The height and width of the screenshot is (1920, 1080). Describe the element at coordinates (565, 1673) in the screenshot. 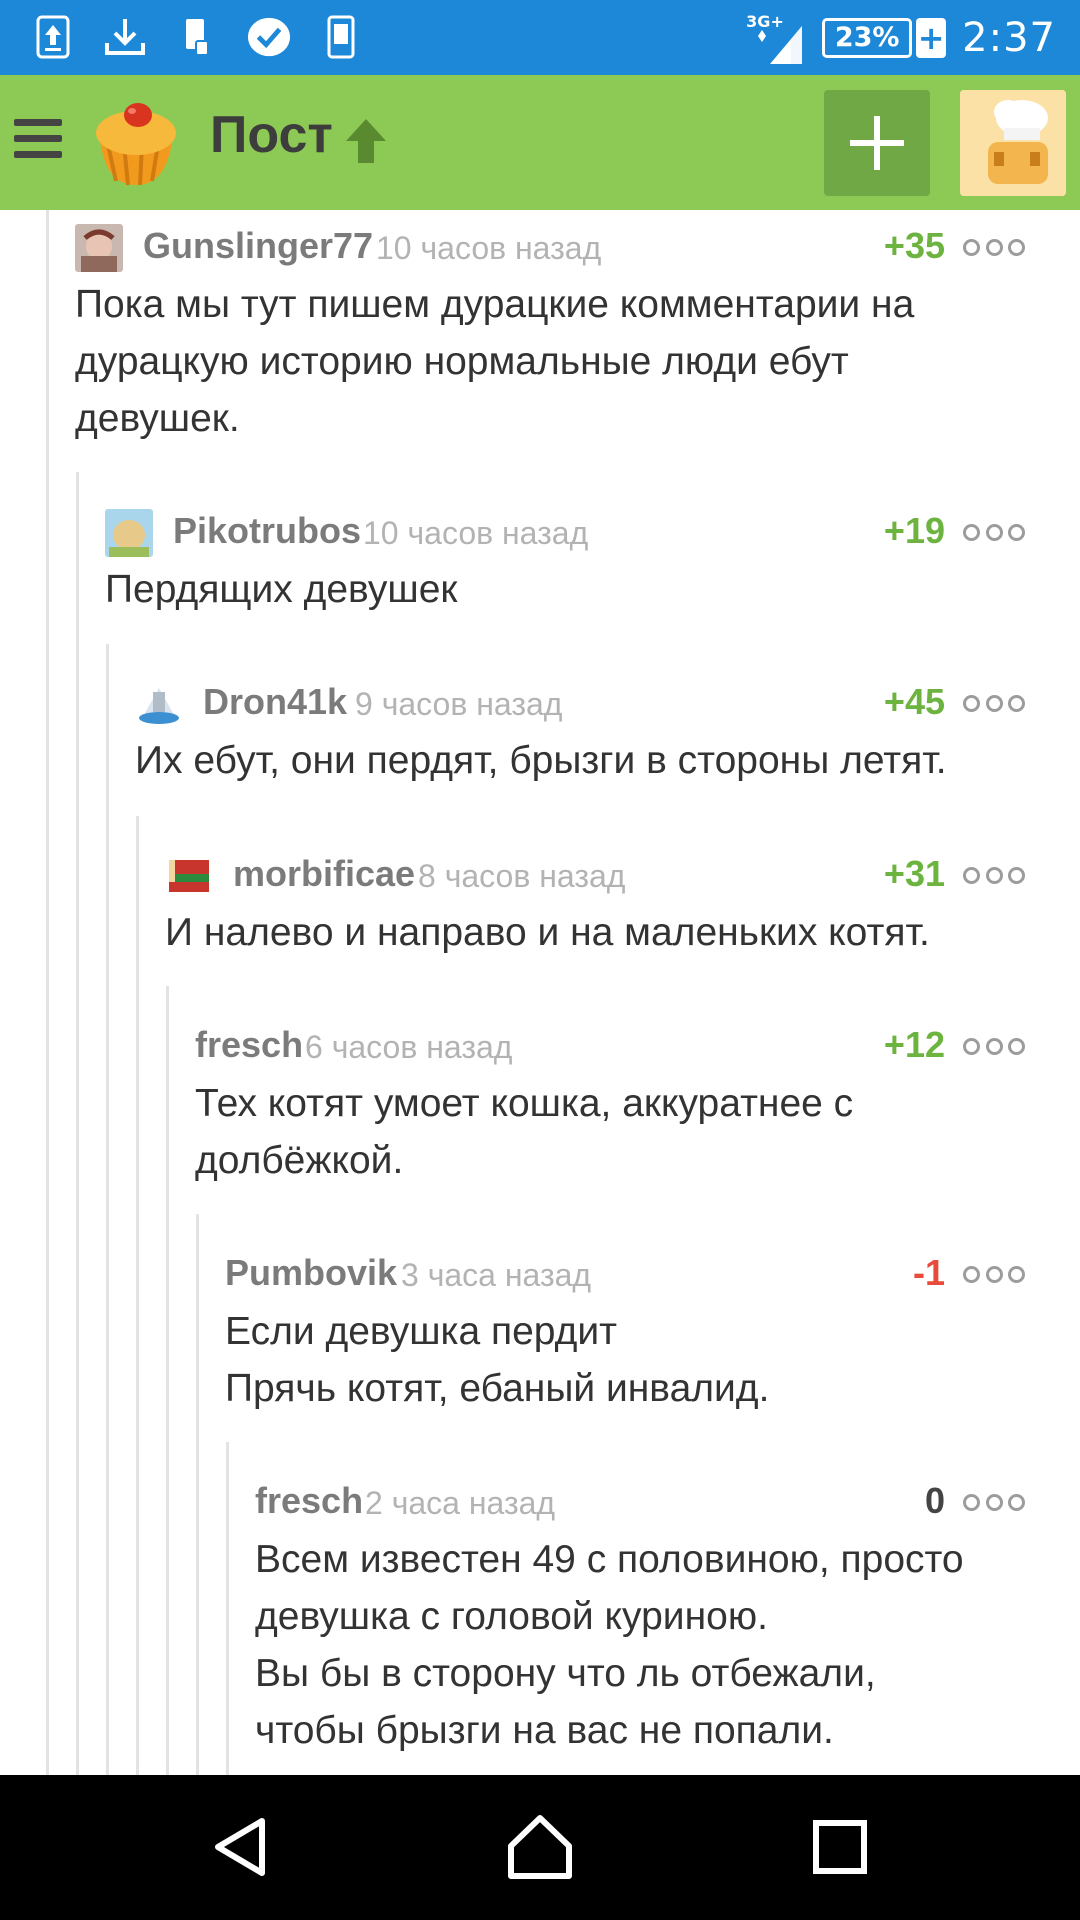

I see `comment-text-line: Вы бы в сторону что ль отбежали,` at that location.